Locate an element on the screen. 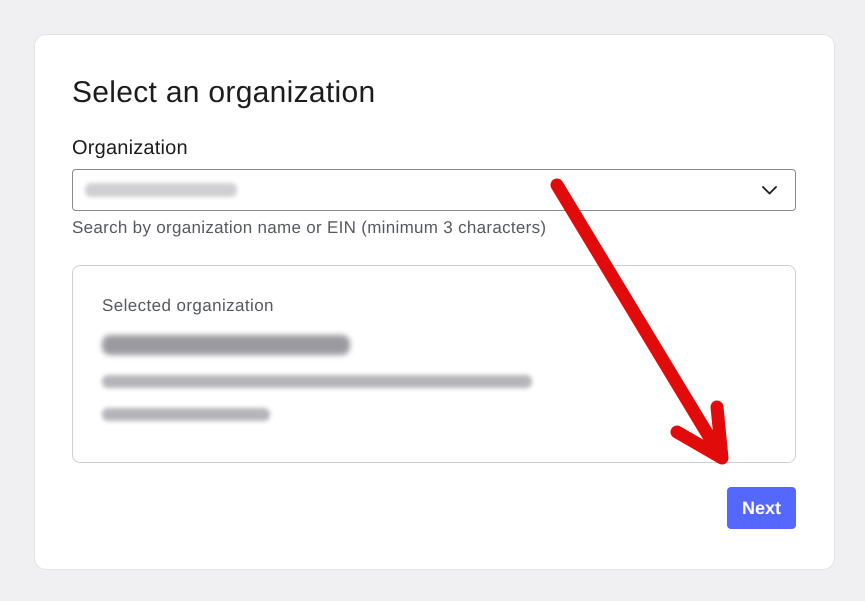  panel-label: Selected organization is located at coordinates (188, 306).